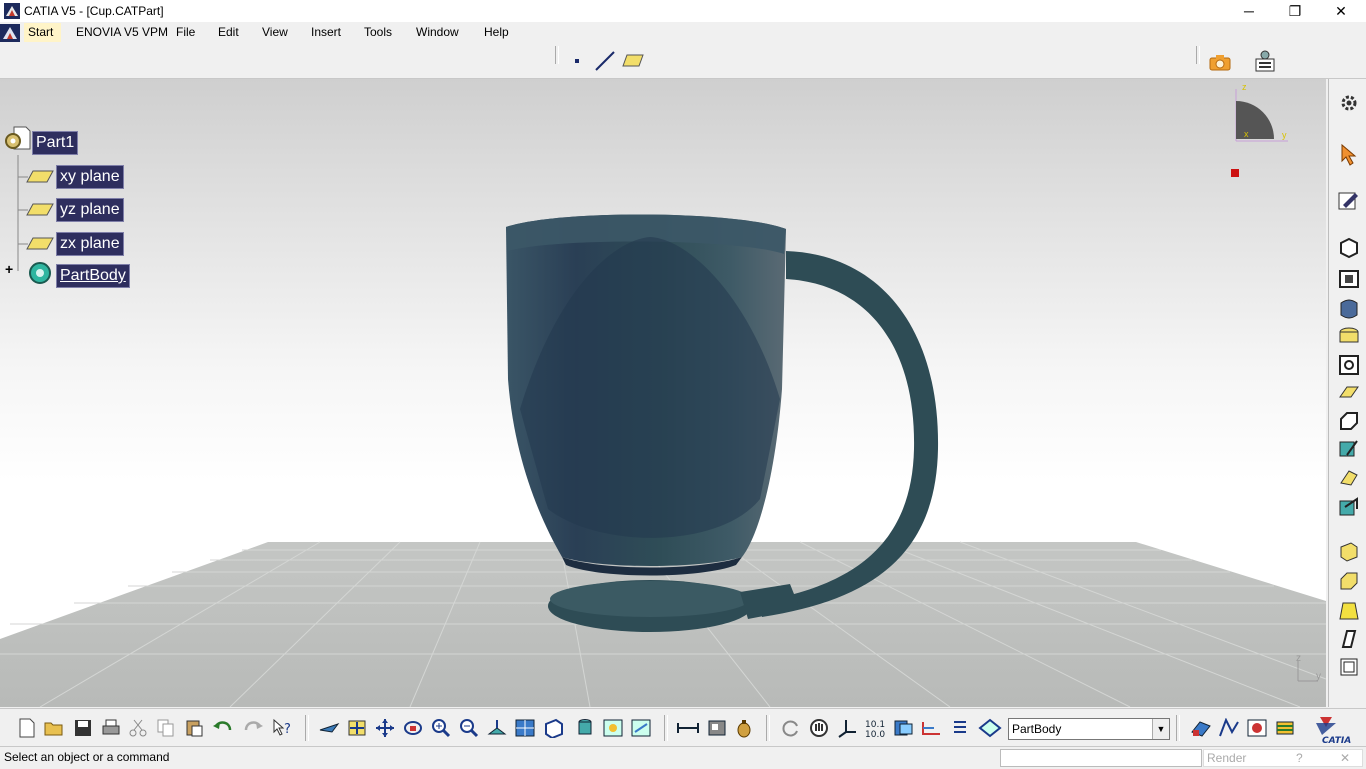 The height and width of the screenshot is (769, 1366). What do you see at coordinates (54, 728) in the screenshot?
I see `open-folder-icon` at bounding box center [54, 728].